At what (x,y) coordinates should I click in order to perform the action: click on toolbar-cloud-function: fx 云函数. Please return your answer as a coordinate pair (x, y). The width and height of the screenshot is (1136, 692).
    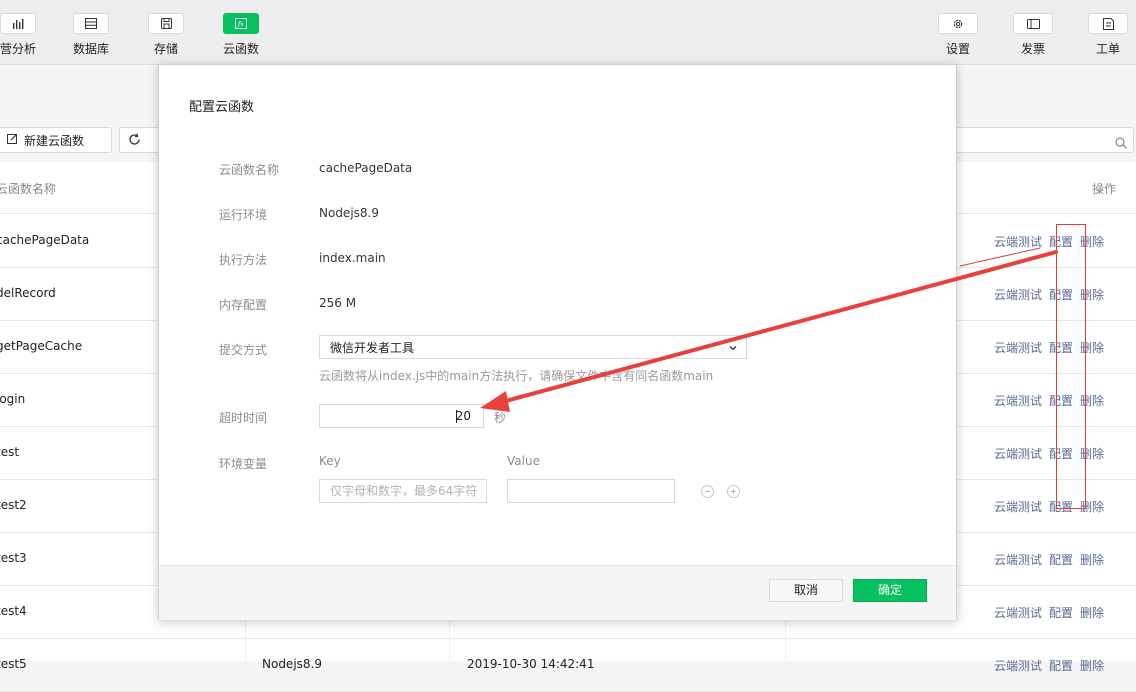
    Looking at the image, I should click on (241, 32).